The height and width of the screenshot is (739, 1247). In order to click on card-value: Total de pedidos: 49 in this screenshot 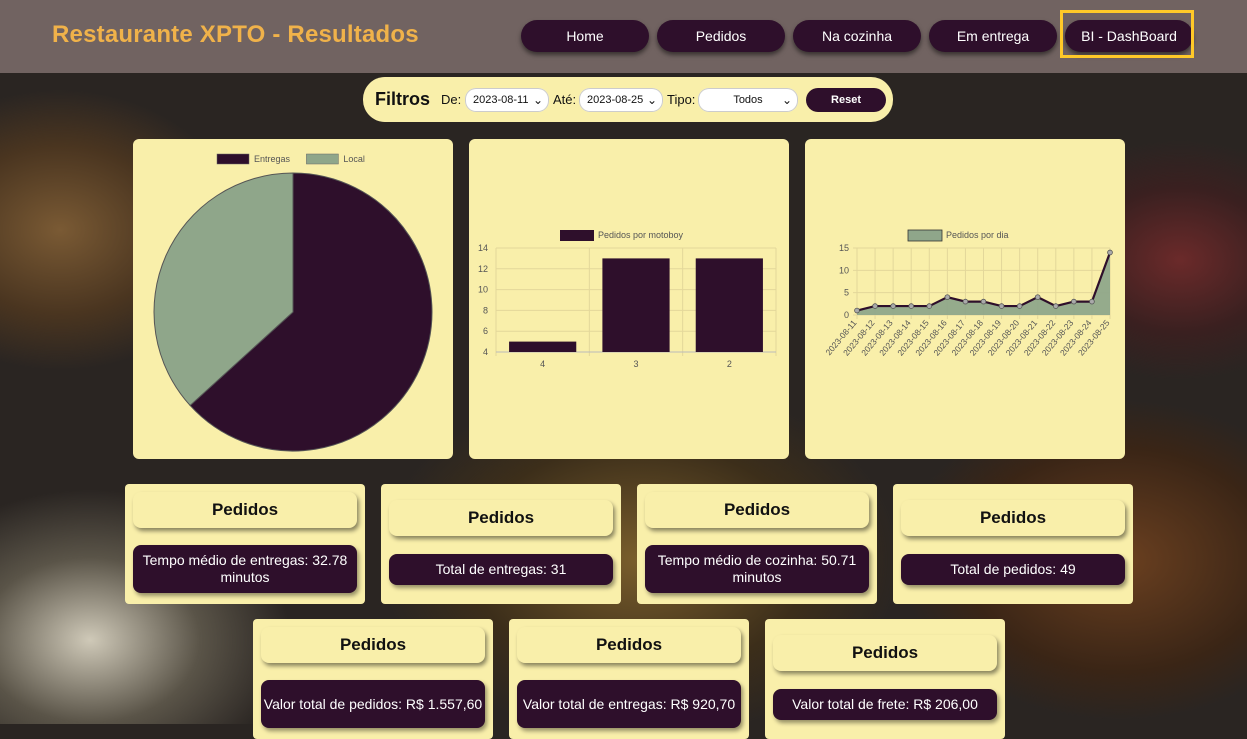, I will do `click(1013, 569)`.